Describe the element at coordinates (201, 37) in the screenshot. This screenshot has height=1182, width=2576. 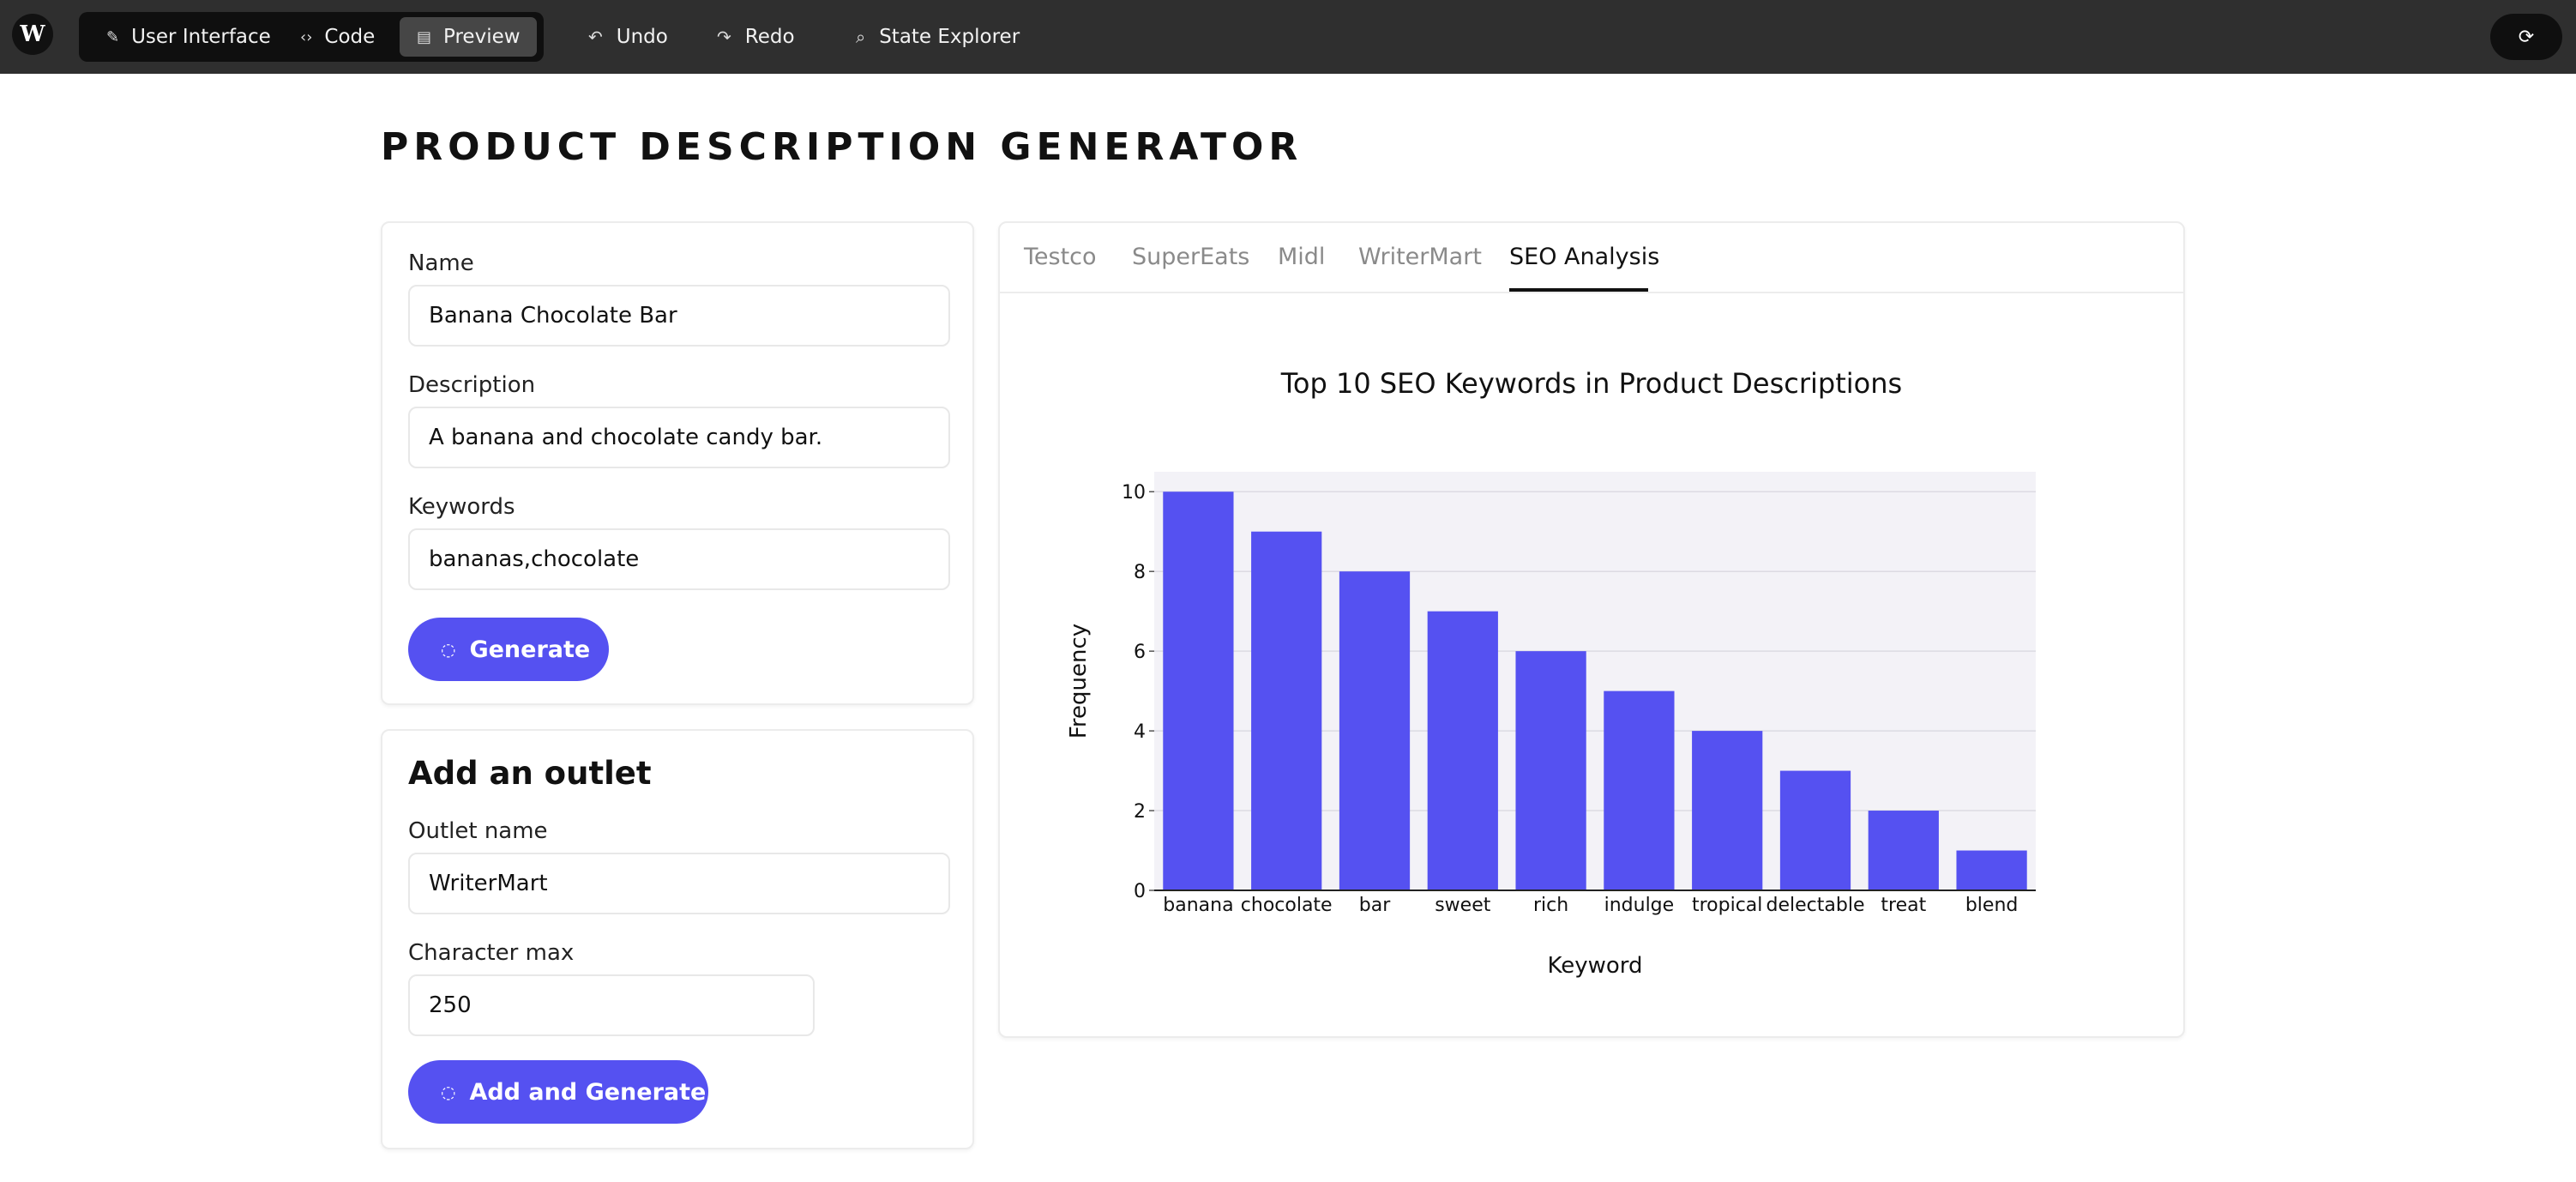
I see `mode-user-interface-label: User Interface` at that location.